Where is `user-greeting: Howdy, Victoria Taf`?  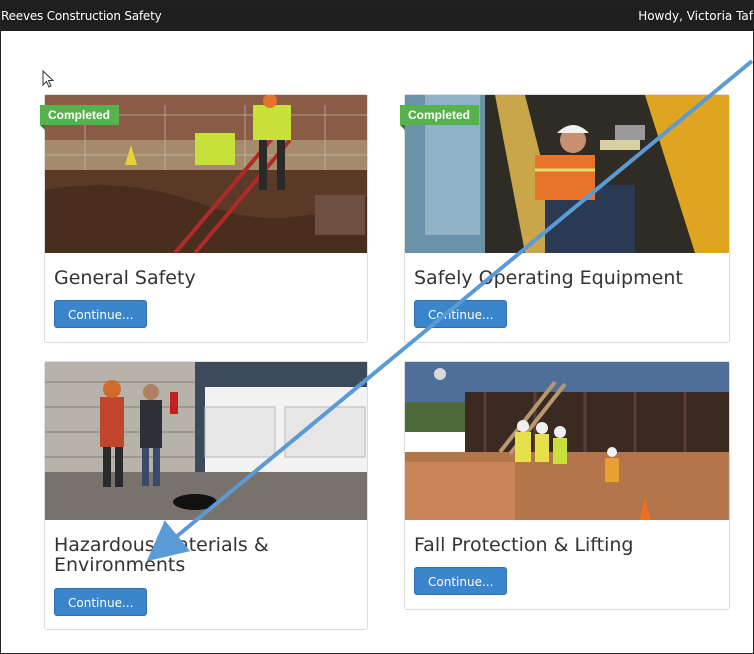
user-greeting: Howdy, Victoria Taf is located at coordinates (695, 16).